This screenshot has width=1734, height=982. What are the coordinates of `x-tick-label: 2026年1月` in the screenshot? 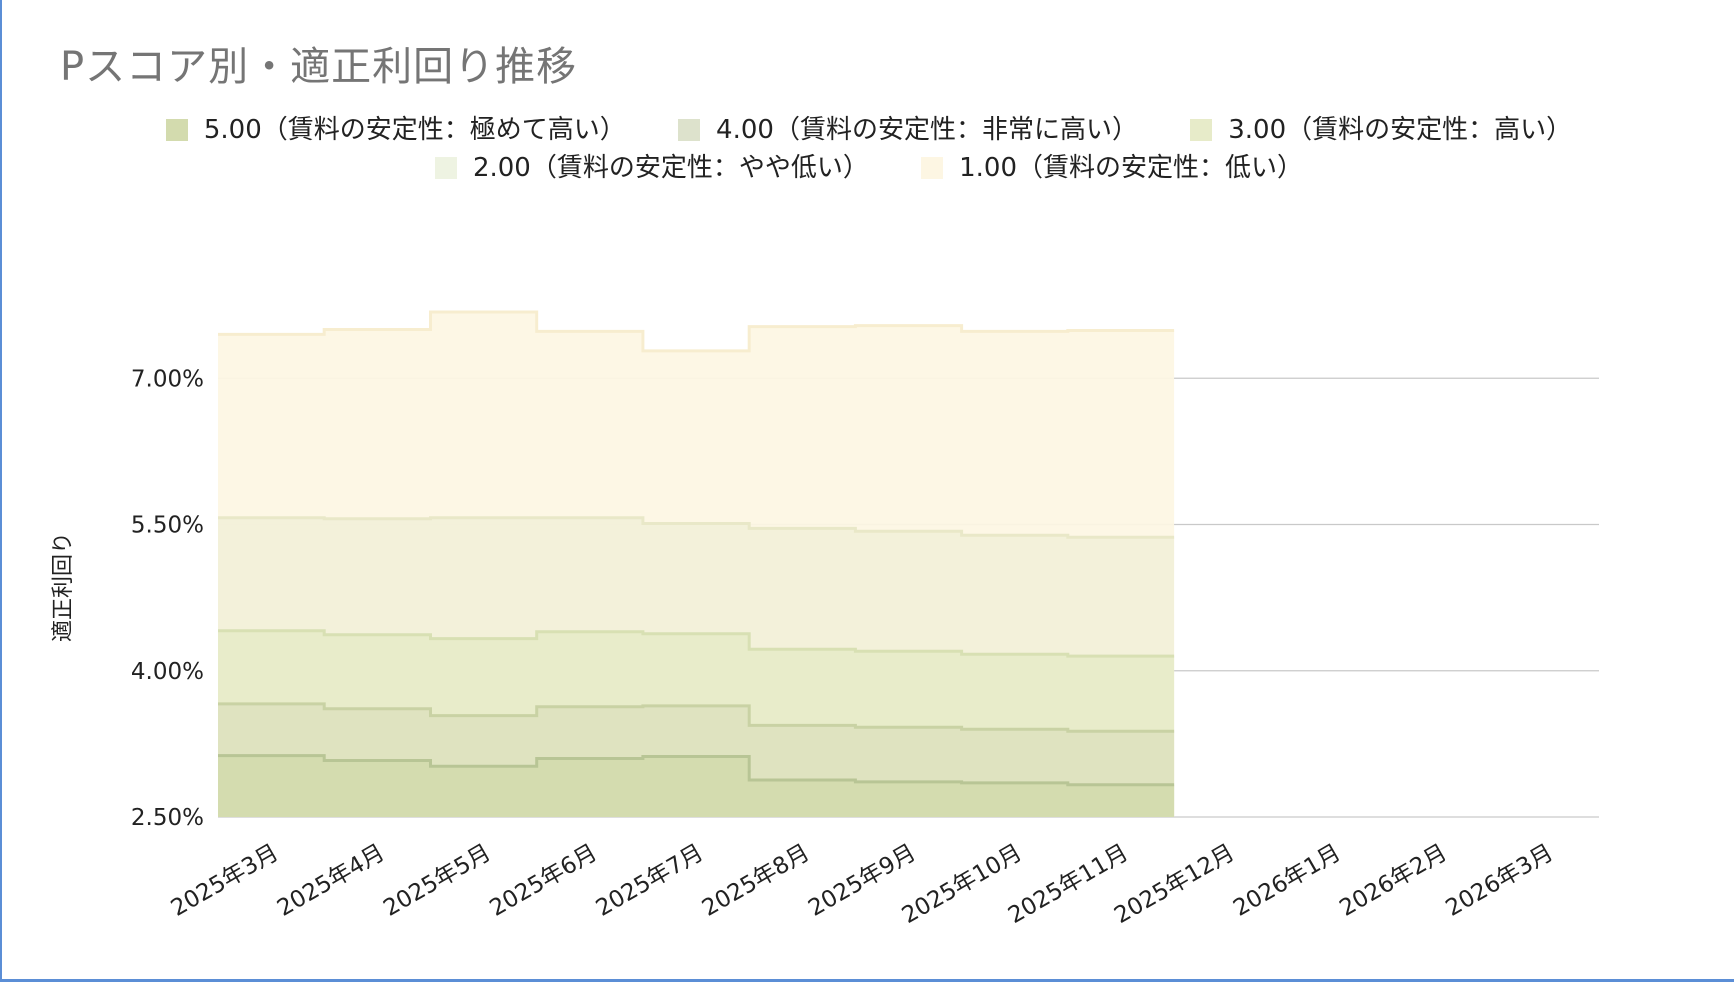 It's located at (1287, 881).